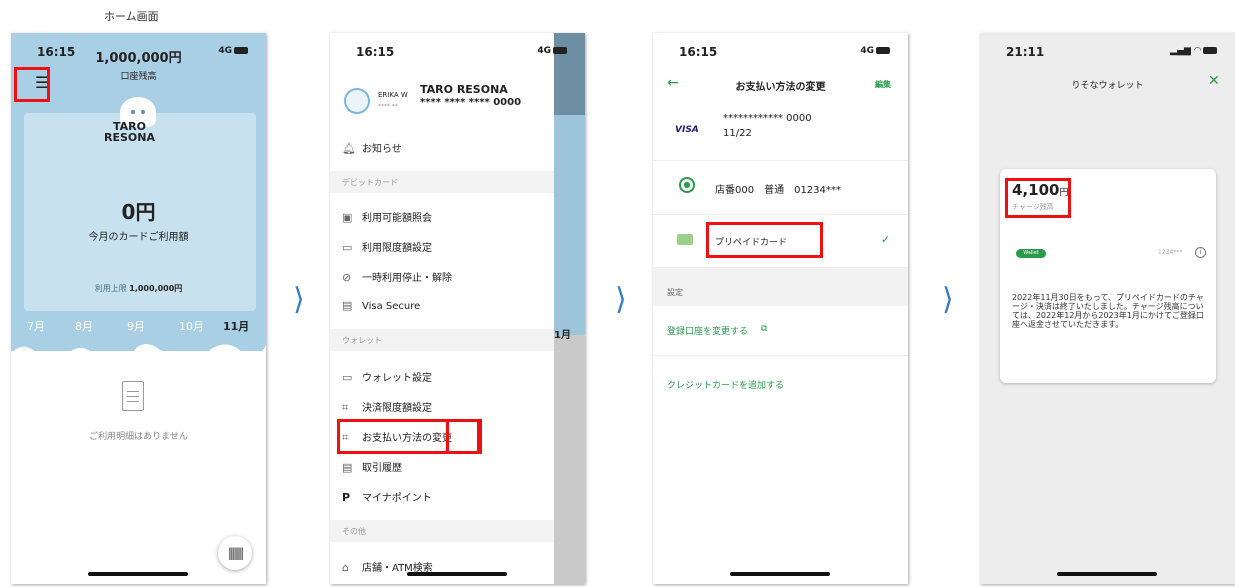 The width and height of the screenshot is (1235, 587). What do you see at coordinates (397, 498) in the screenshot?
I see `menu-label: マイナポイント` at bounding box center [397, 498].